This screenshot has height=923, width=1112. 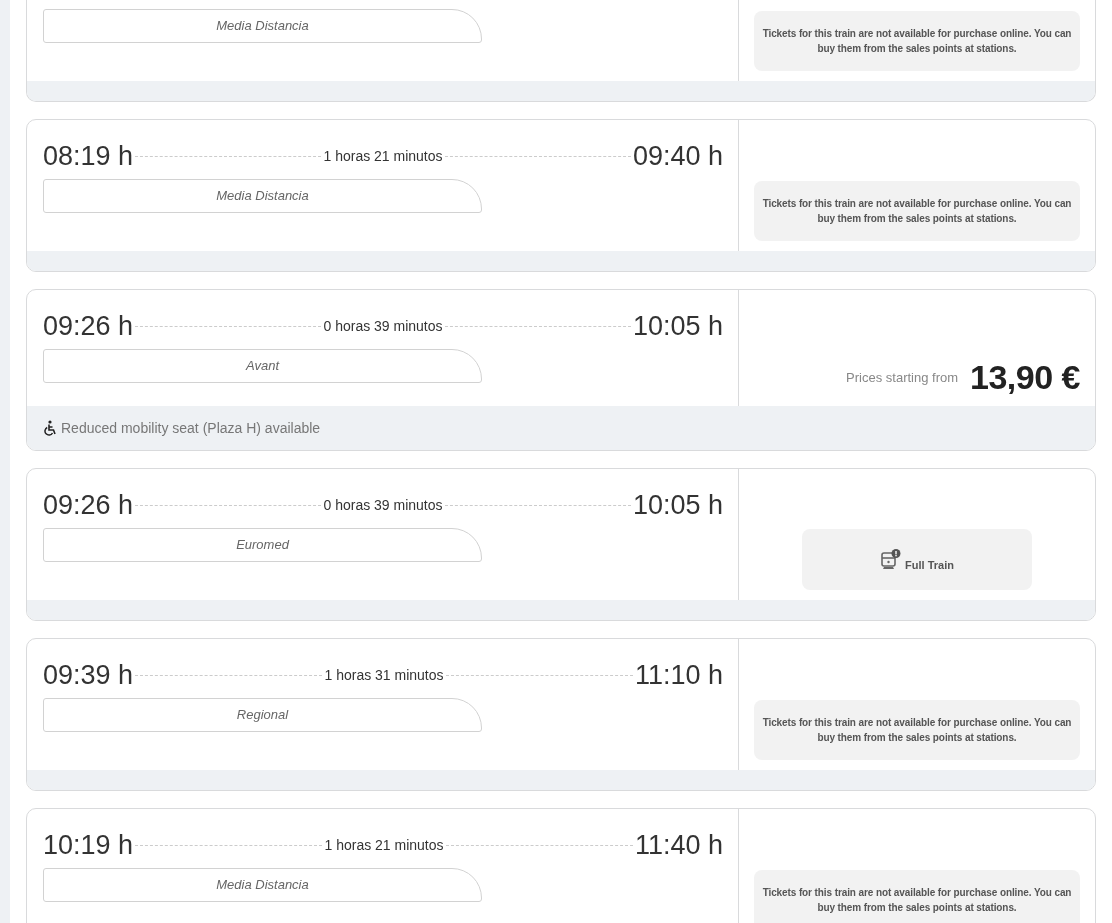 I want to click on accessibility-notice: Reduced mobility seat (Plaza H) available, so click(x=191, y=428).